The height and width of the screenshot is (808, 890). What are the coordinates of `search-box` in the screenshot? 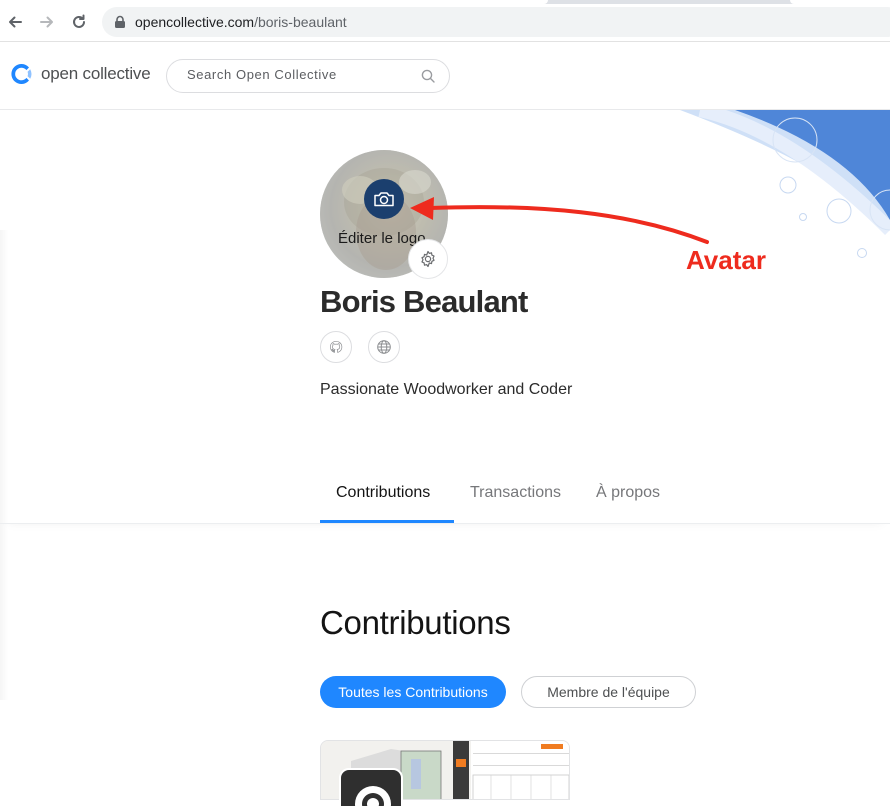 It's located at (308, 76).